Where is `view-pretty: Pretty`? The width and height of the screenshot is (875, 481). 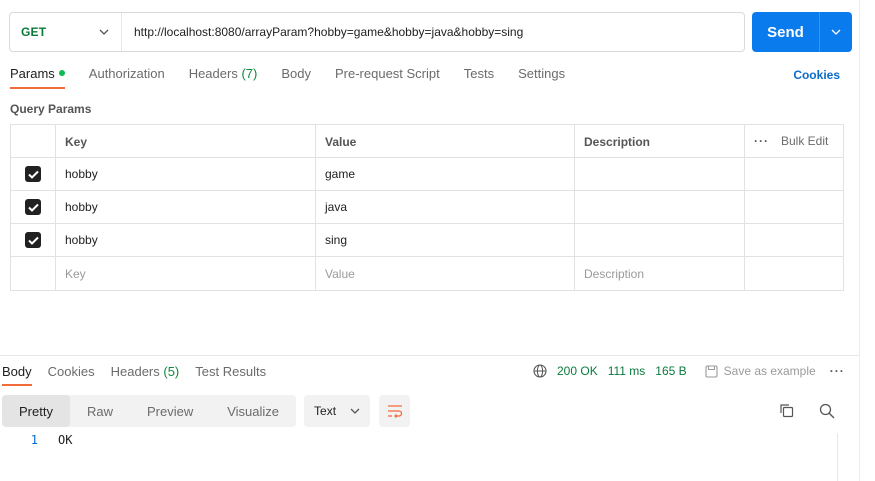 view-pretty: Pretty is located at coordinates (36, 411).